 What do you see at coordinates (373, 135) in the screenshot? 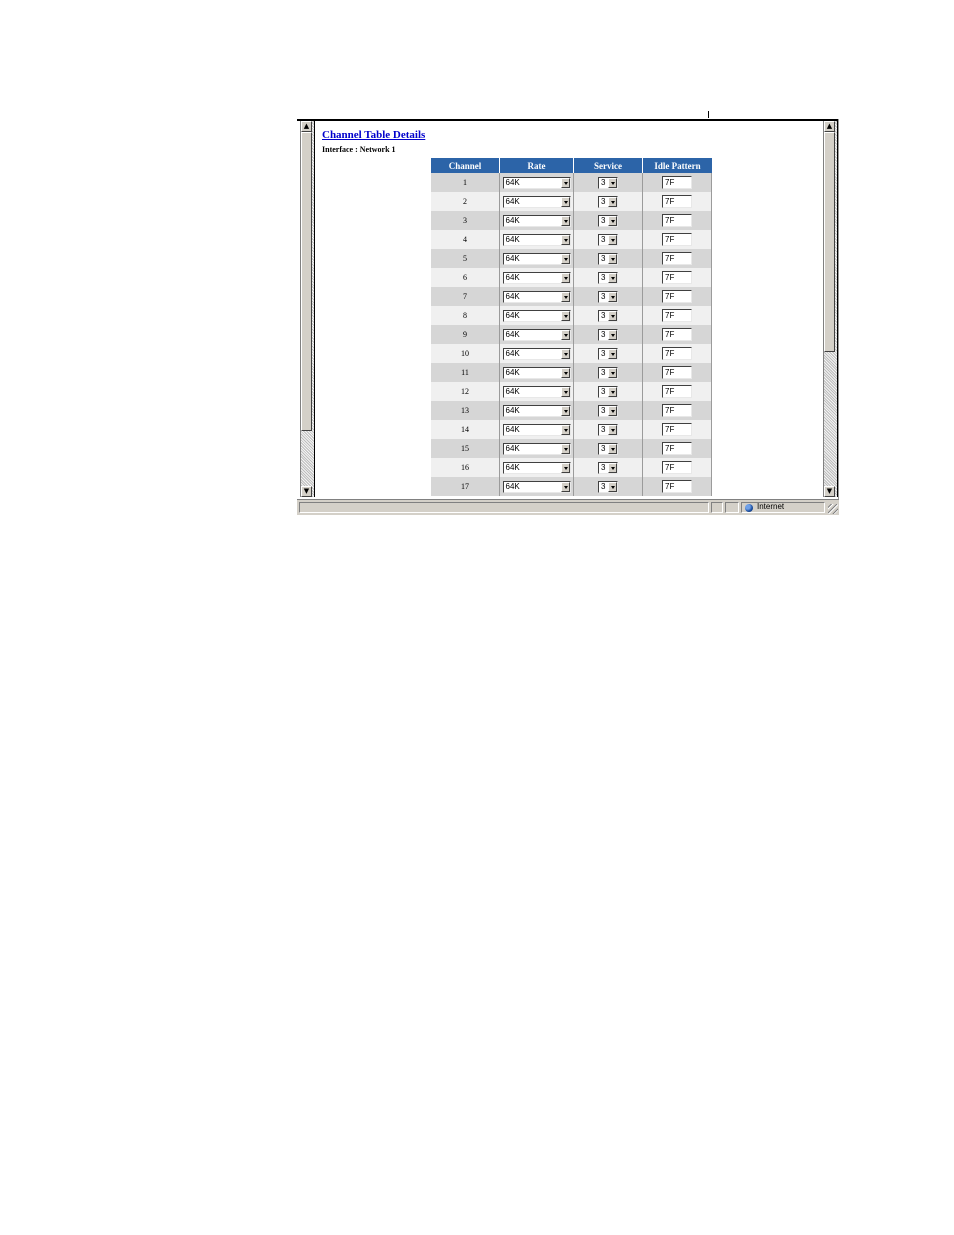
I see `page-title-link: Channel Table Details` at bounding box center [373, 135].